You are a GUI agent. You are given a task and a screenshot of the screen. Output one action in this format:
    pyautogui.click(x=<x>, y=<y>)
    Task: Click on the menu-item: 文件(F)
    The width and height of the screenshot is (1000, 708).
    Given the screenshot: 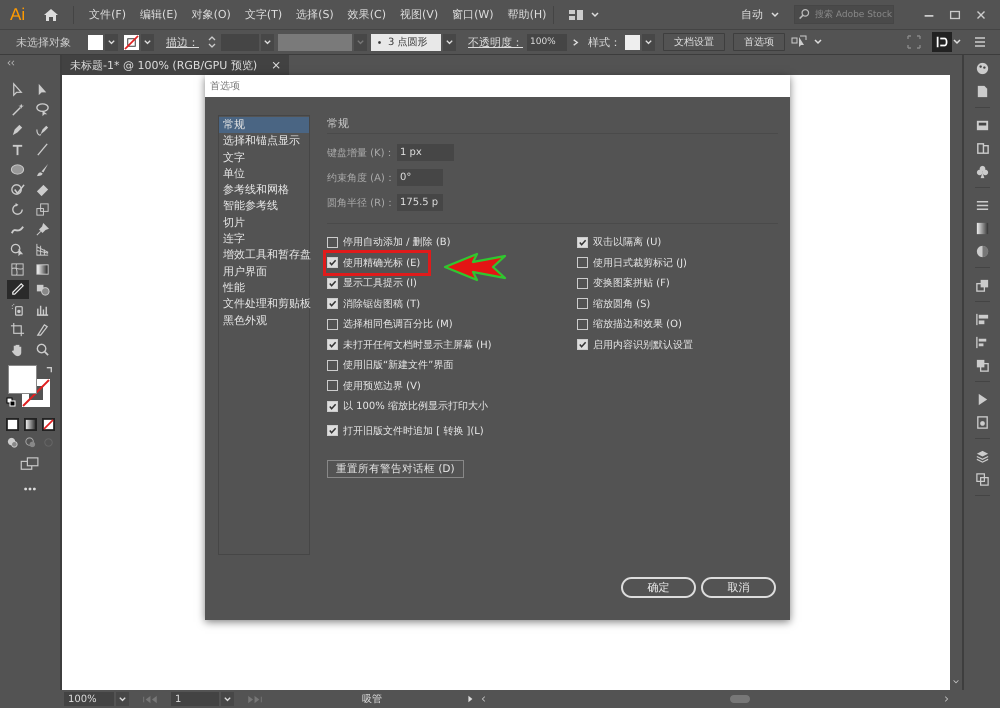 What is the action you would take?
    pyautogui.click(x=108, y=14)
    